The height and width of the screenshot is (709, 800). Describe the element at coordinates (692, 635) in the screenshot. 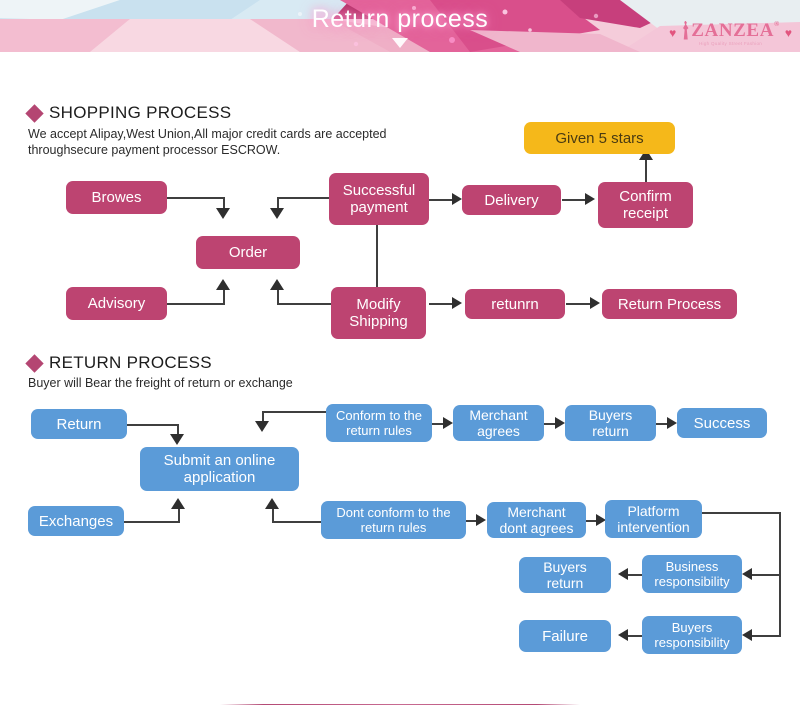

I see `node-buyers-responsibility: Buyers responsibility` at that location.